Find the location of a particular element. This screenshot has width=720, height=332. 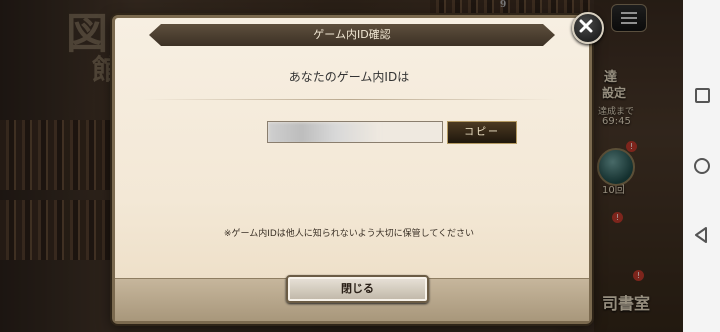

close-dialog-button: 閉じる is located at coordinates (357, 289).